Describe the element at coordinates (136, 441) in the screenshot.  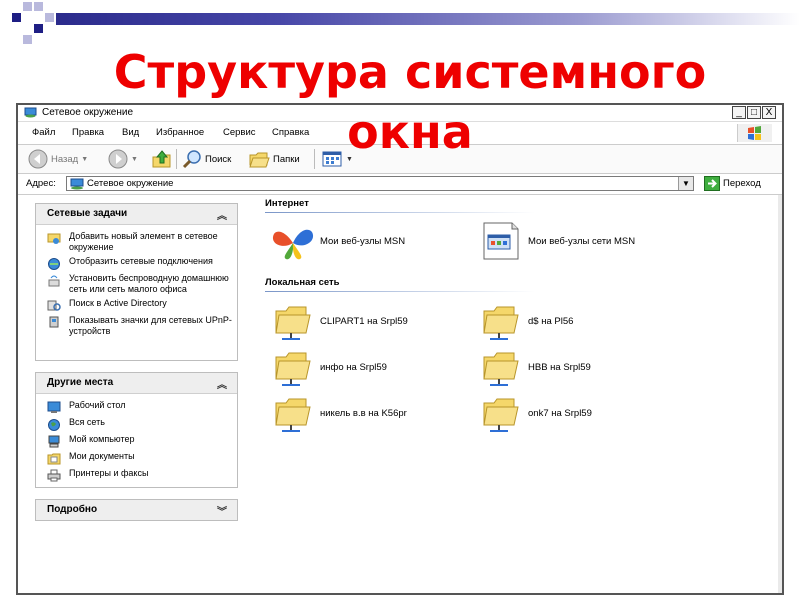
I see `place-my-computer: Мой компьютер` at that location.